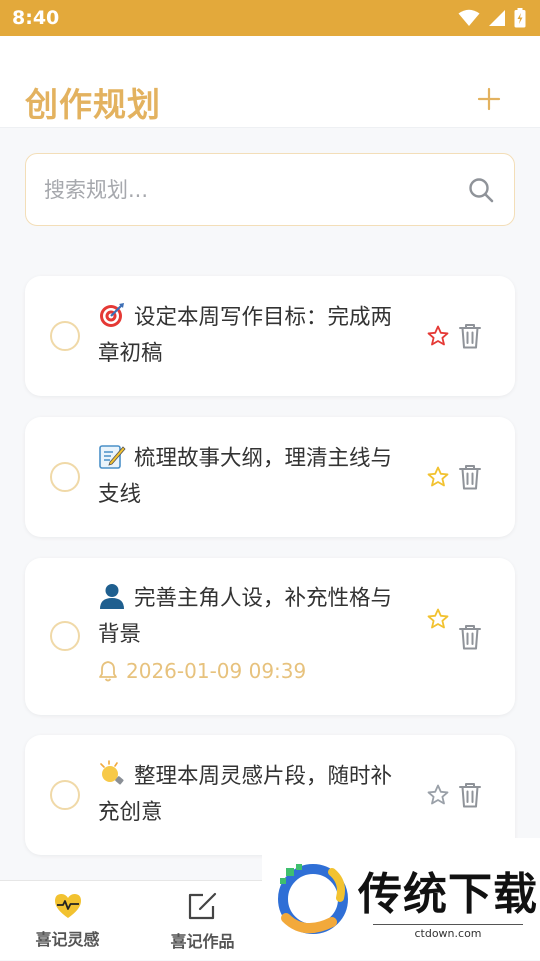 This screenshot has height=961, width=540. What do you see at coordinates (497, 18) in the screenshot?
I see `signal-icon` at bounding box center [497, 18].